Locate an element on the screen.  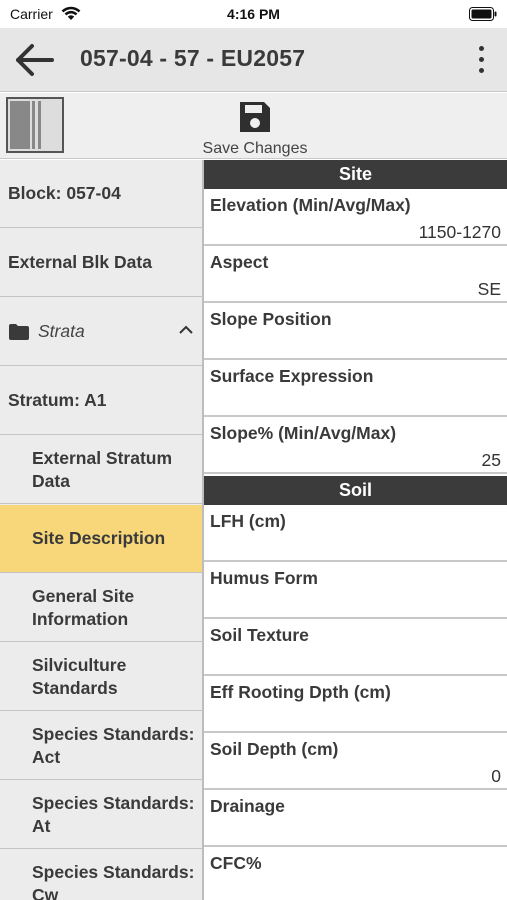
field-value: 1150-1270 is located at coordinates (459, 232).